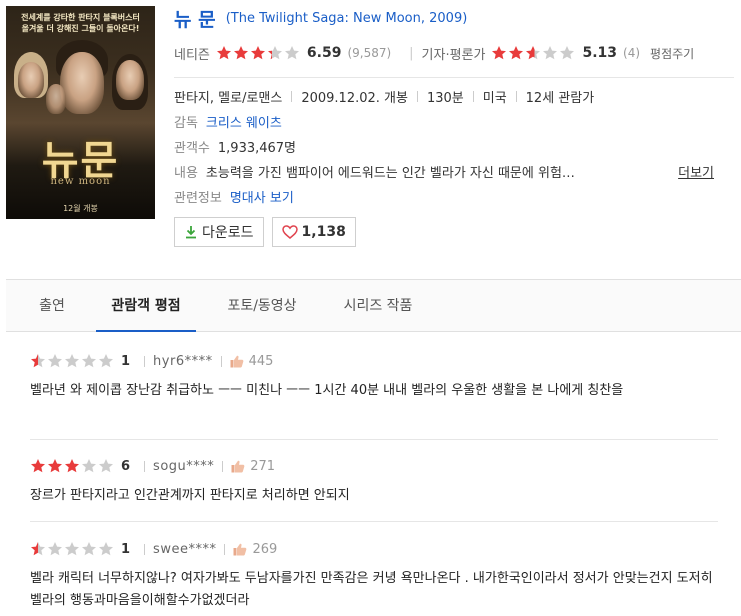 This screenshot has height=616, width=741. What do you see at coordinates (454, 77) in the screenshot?
I see `info-divider` at bounding box center [454, 77].